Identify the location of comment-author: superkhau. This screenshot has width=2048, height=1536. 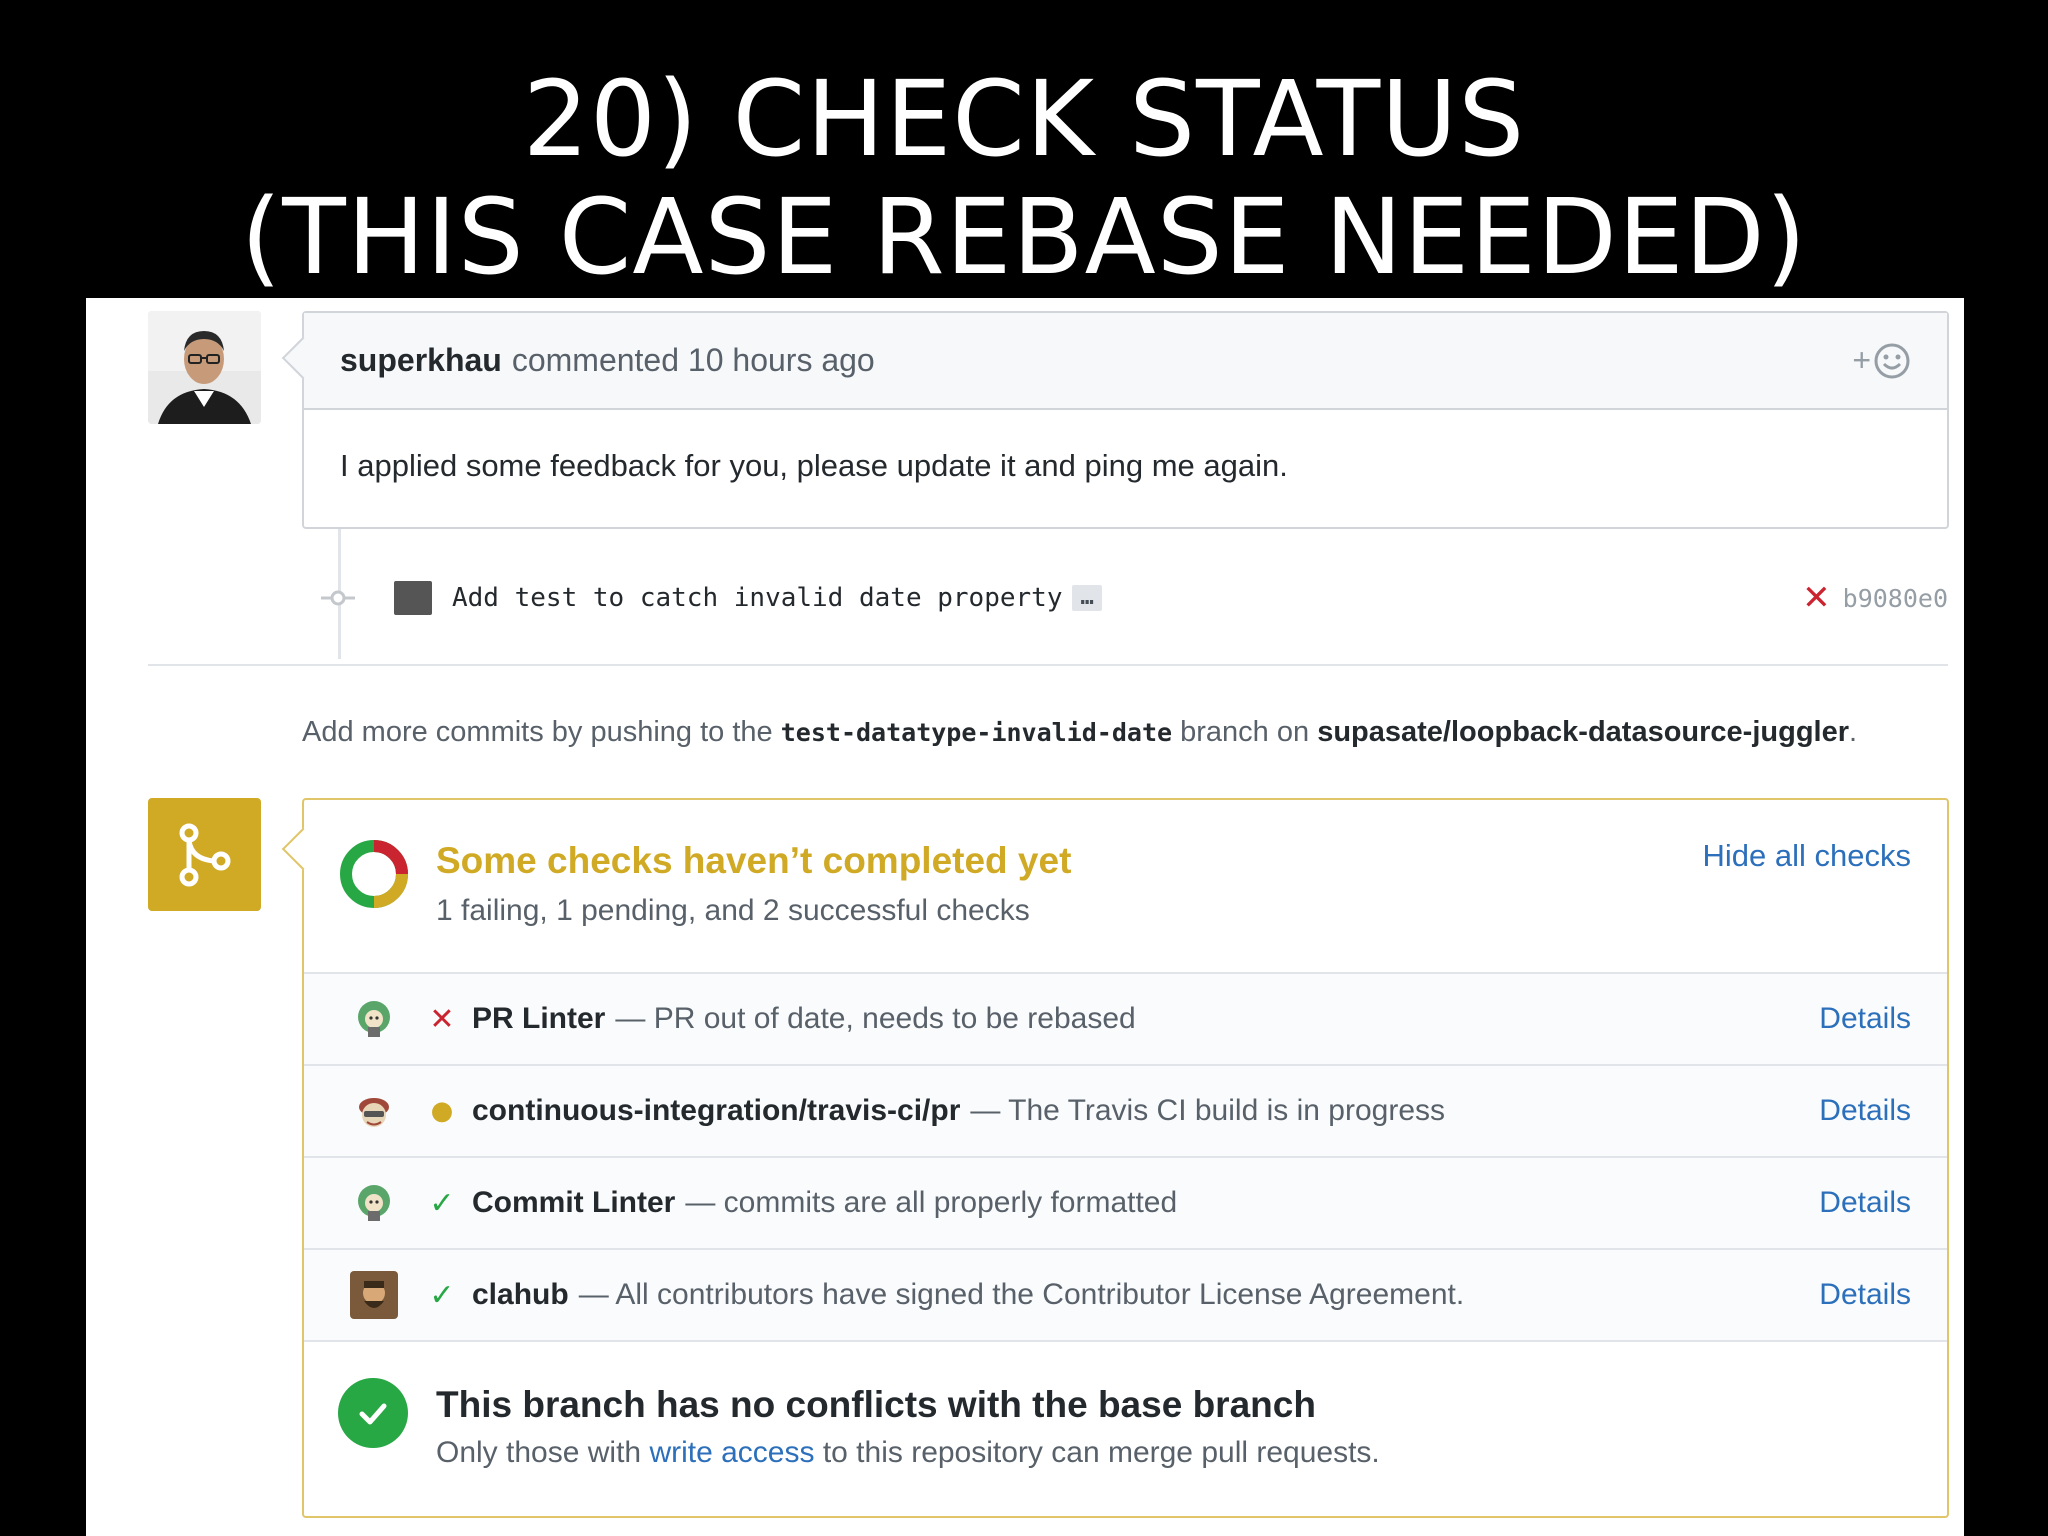
(421, 360).